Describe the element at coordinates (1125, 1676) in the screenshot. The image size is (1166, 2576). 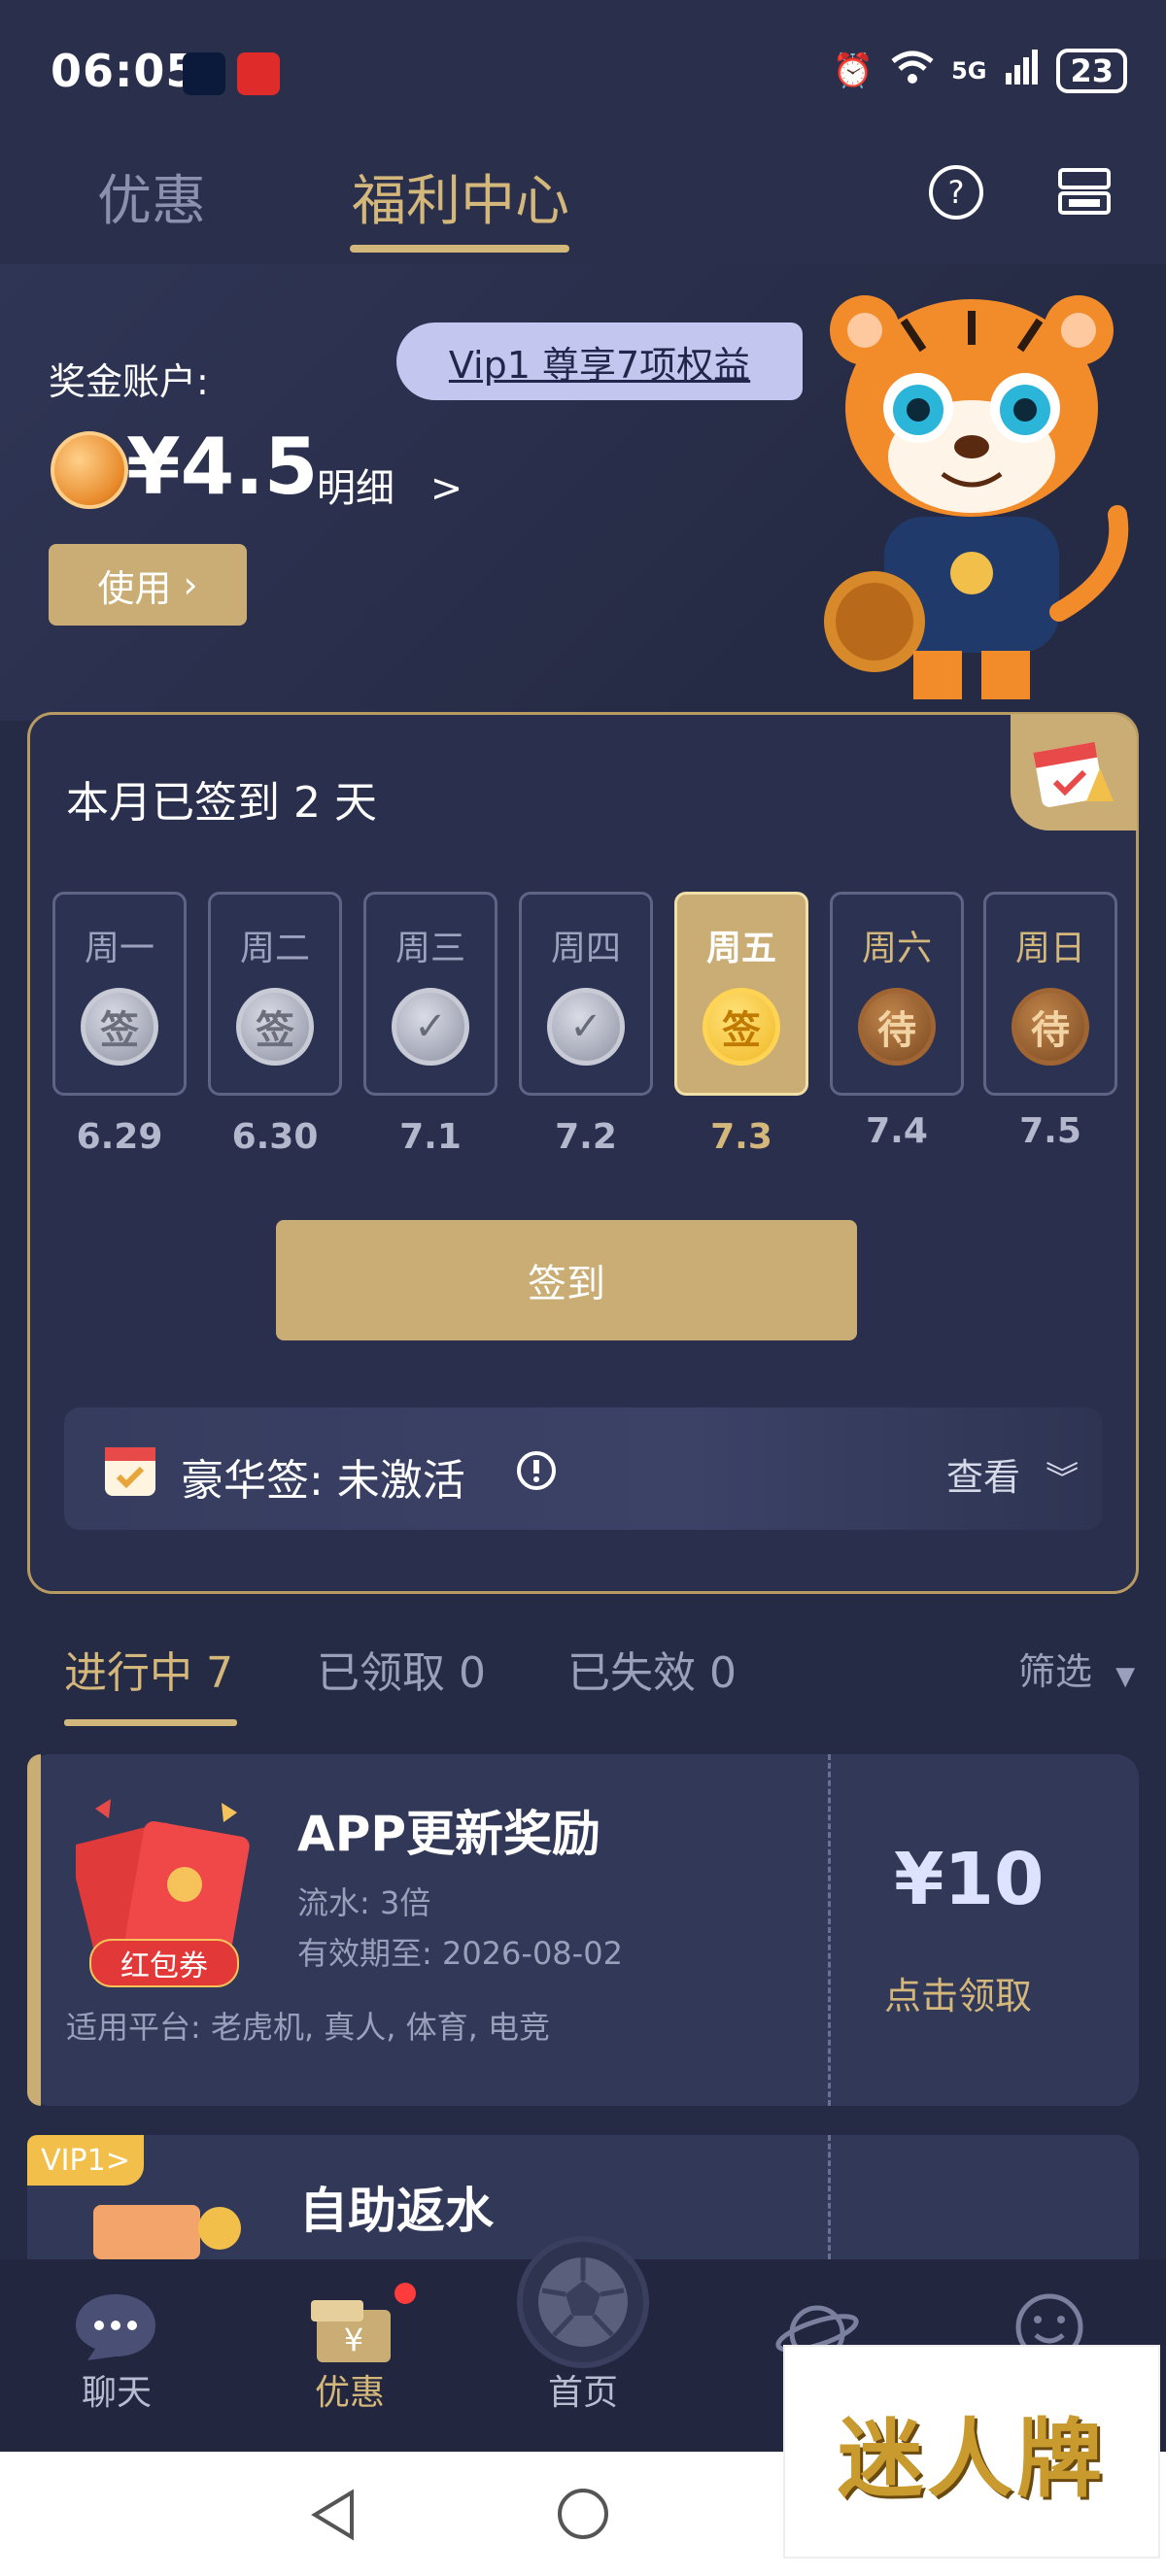
I see `caret-down-icon: ▼` at that location.